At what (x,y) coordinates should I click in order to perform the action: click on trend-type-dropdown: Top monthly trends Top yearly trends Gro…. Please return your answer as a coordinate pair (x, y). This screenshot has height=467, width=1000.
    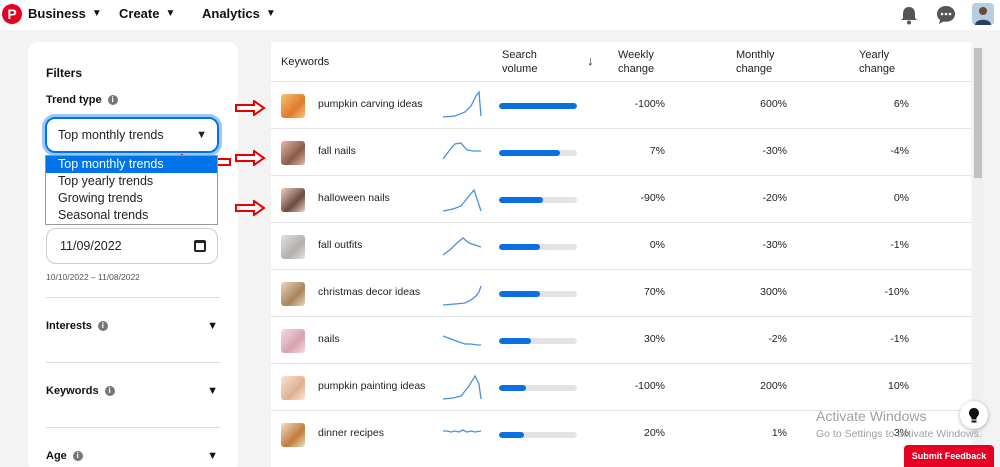
    Looking at the image, I should click on (131, 190).